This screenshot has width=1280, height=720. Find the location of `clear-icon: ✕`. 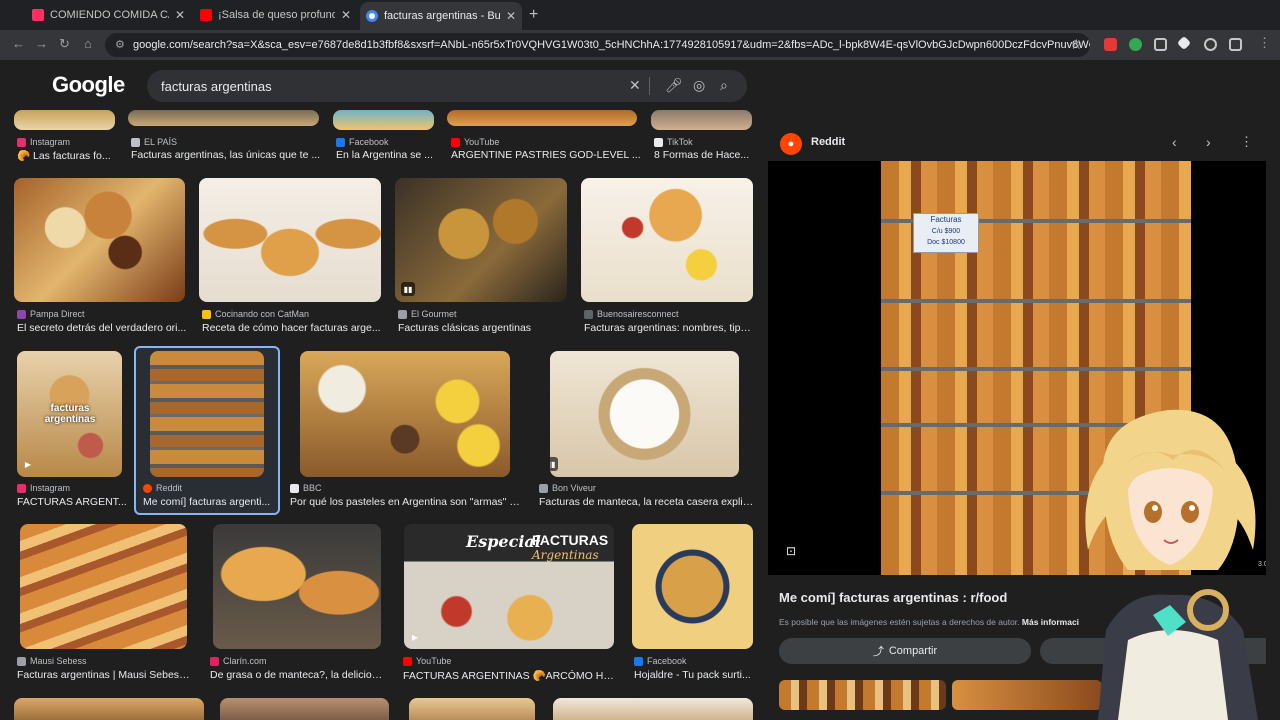

clear-icon: ✕ is located at coordinates (635, 85).